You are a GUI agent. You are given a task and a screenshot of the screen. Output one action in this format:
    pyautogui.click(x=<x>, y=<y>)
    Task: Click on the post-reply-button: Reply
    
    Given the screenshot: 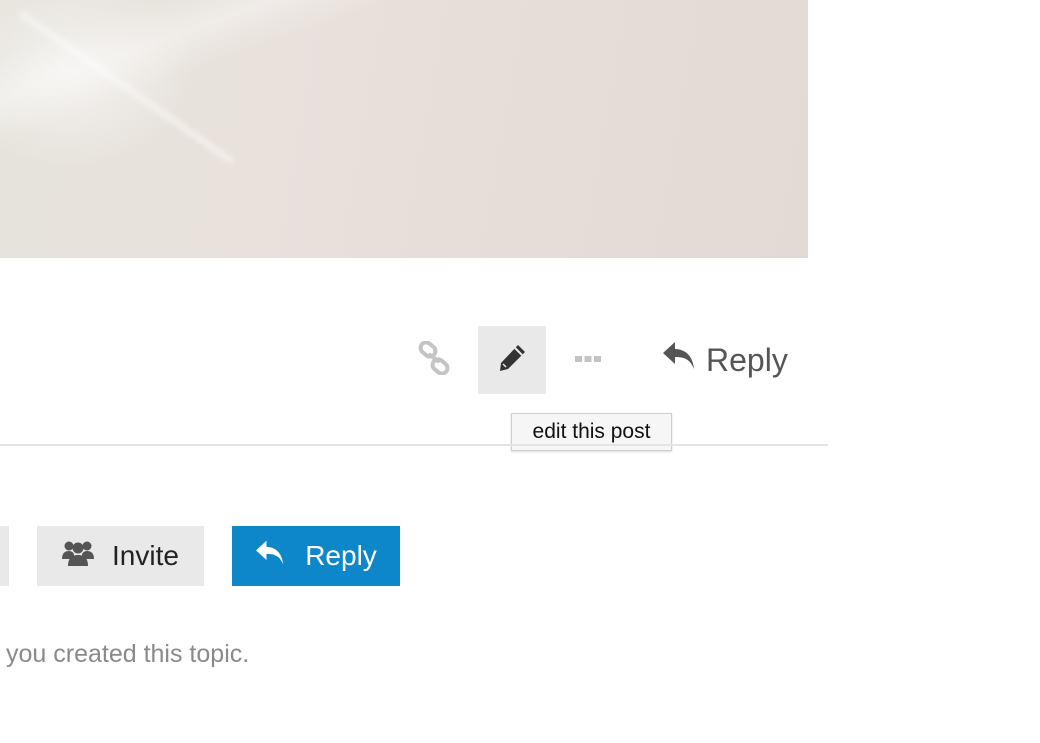 What is the action you would take?
    pyautogui.click(x=725, y=360)
    